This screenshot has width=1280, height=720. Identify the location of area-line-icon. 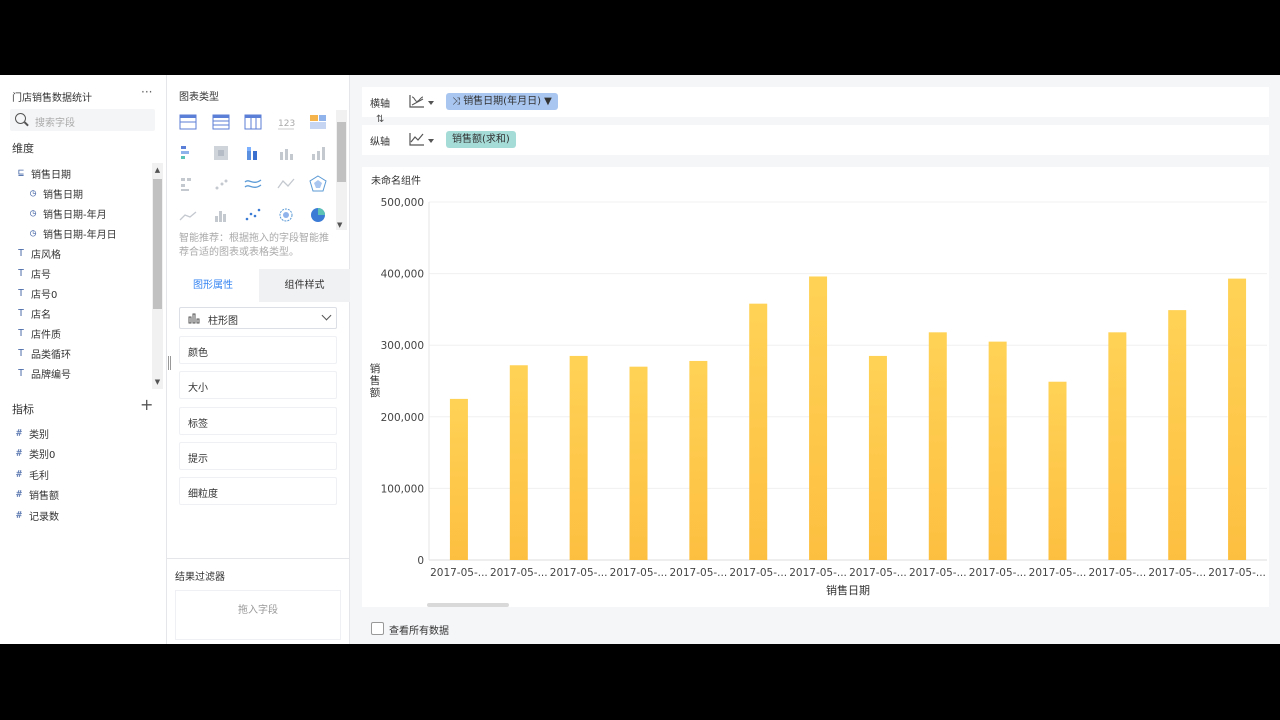
(286, 184).